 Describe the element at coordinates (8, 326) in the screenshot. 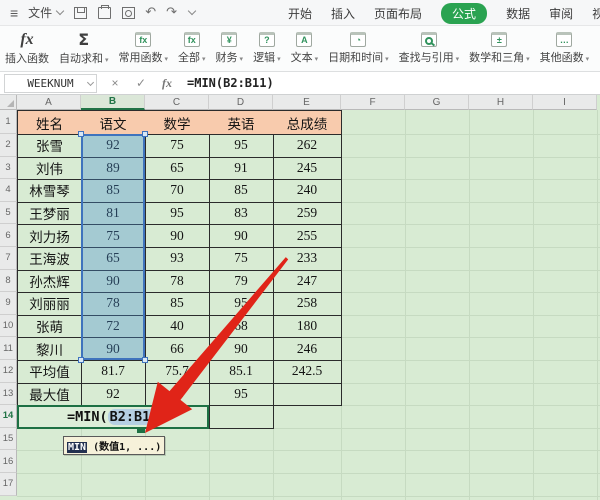

I see `row-header-10: 10` at that location.